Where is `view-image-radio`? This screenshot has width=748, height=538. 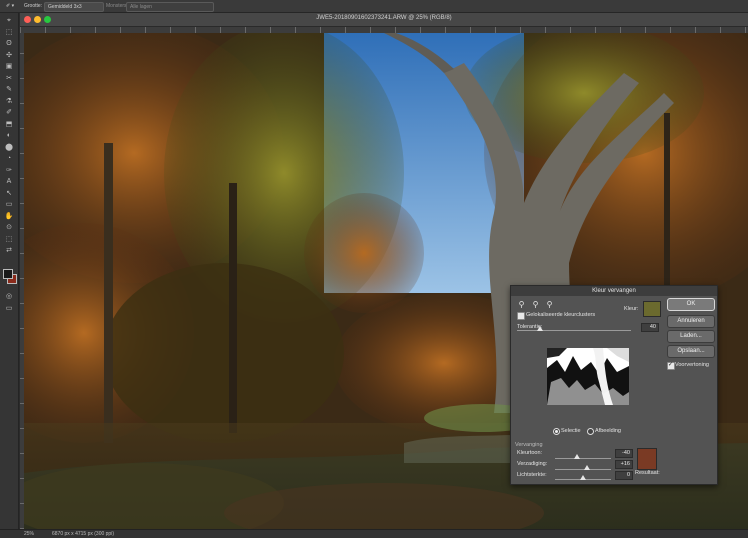
view-image-radio is located at coordinates (590, 431).